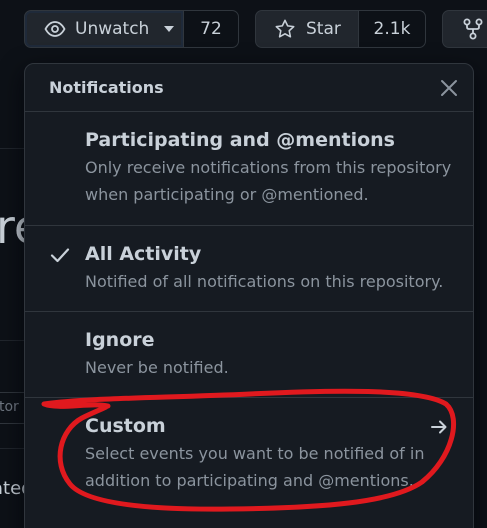 Image resolution: width=487 pixels, height=528 pixels. What do you see at coordinates (143, 254) in the screenshot?
I see `option-title: All Activity` at bounding box center [143, 254].